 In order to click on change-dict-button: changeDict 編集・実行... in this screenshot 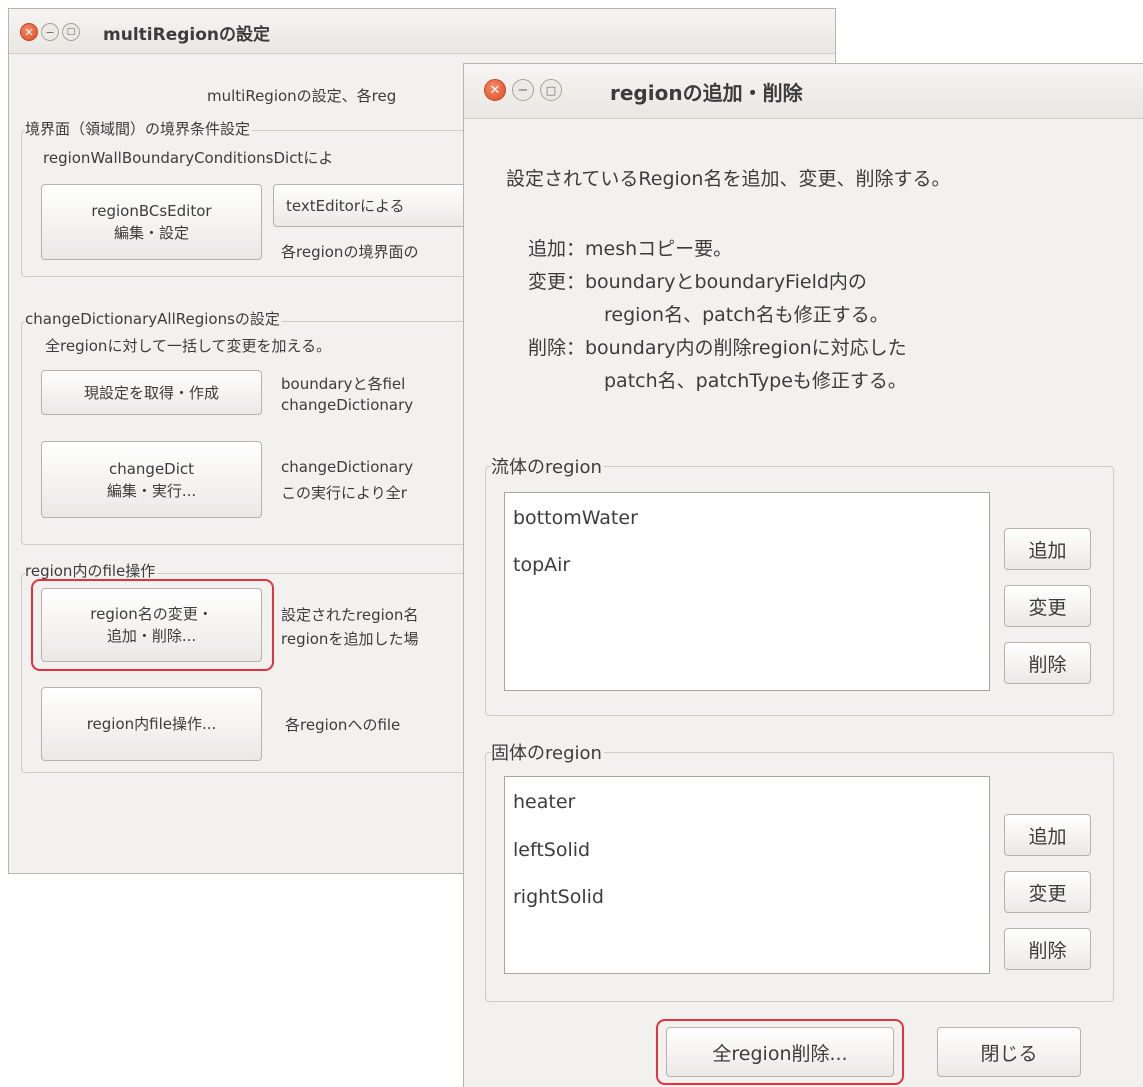, I will do `click(151, 479)`.